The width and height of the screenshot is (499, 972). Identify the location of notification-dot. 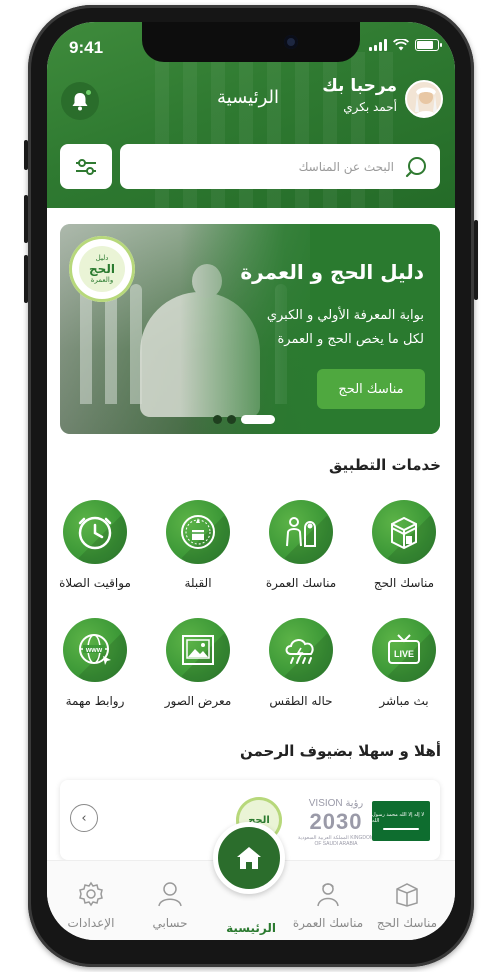
(88, 92).